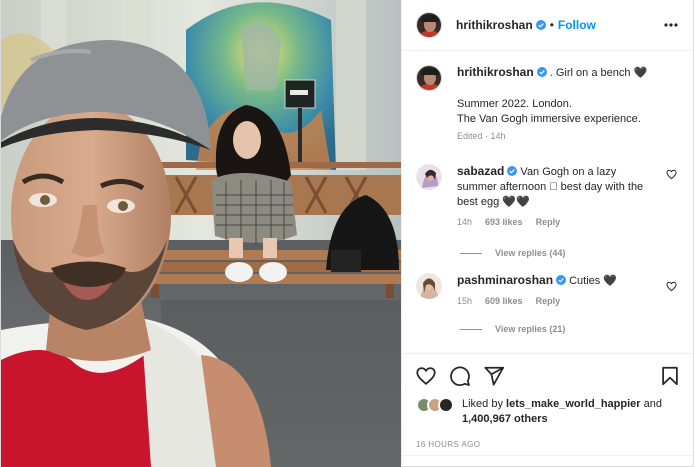  I want to click on bookmark-icon, so click(670, 376).